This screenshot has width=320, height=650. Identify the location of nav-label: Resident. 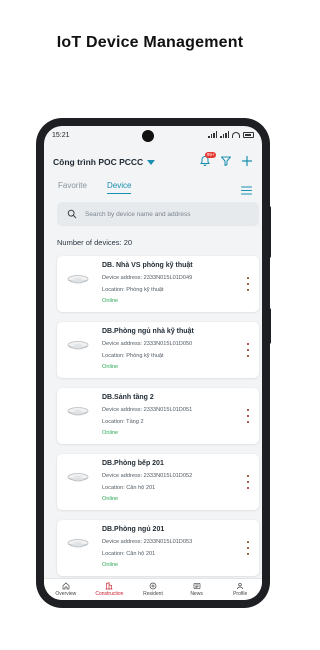
(153, 594).